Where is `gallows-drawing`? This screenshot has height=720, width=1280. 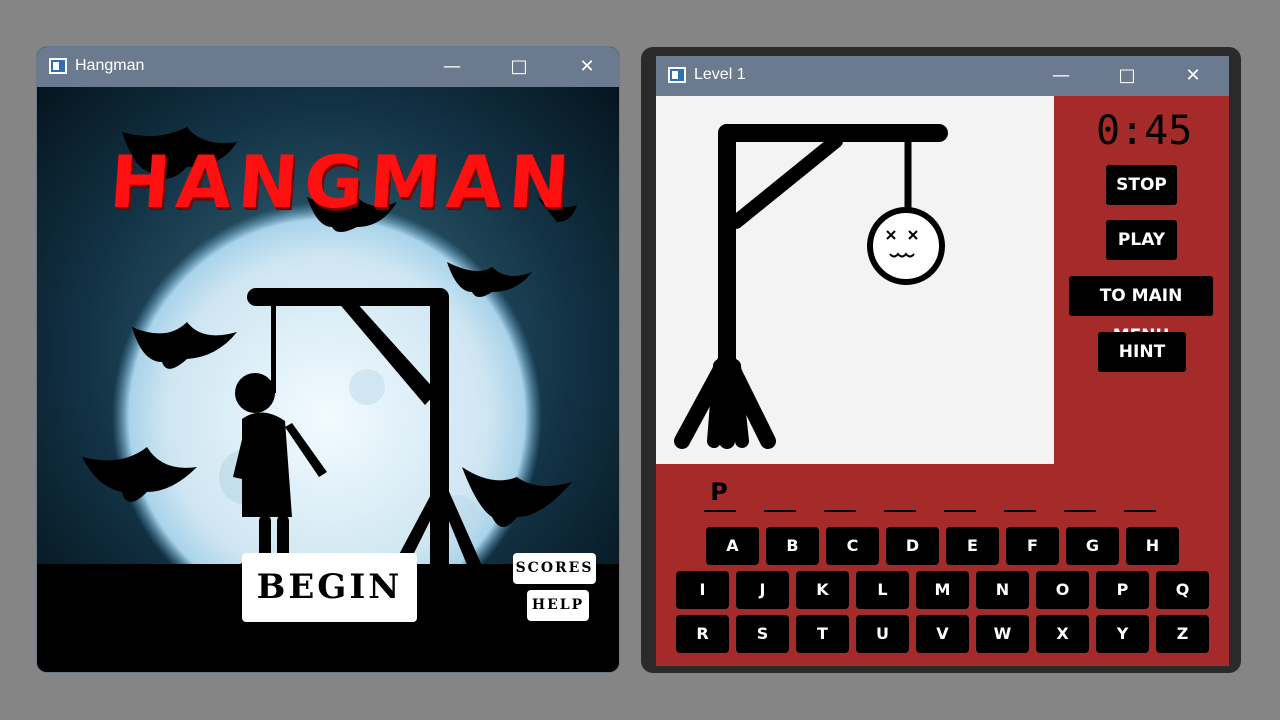
gallows-drawing is located at coordinates (811, 286).